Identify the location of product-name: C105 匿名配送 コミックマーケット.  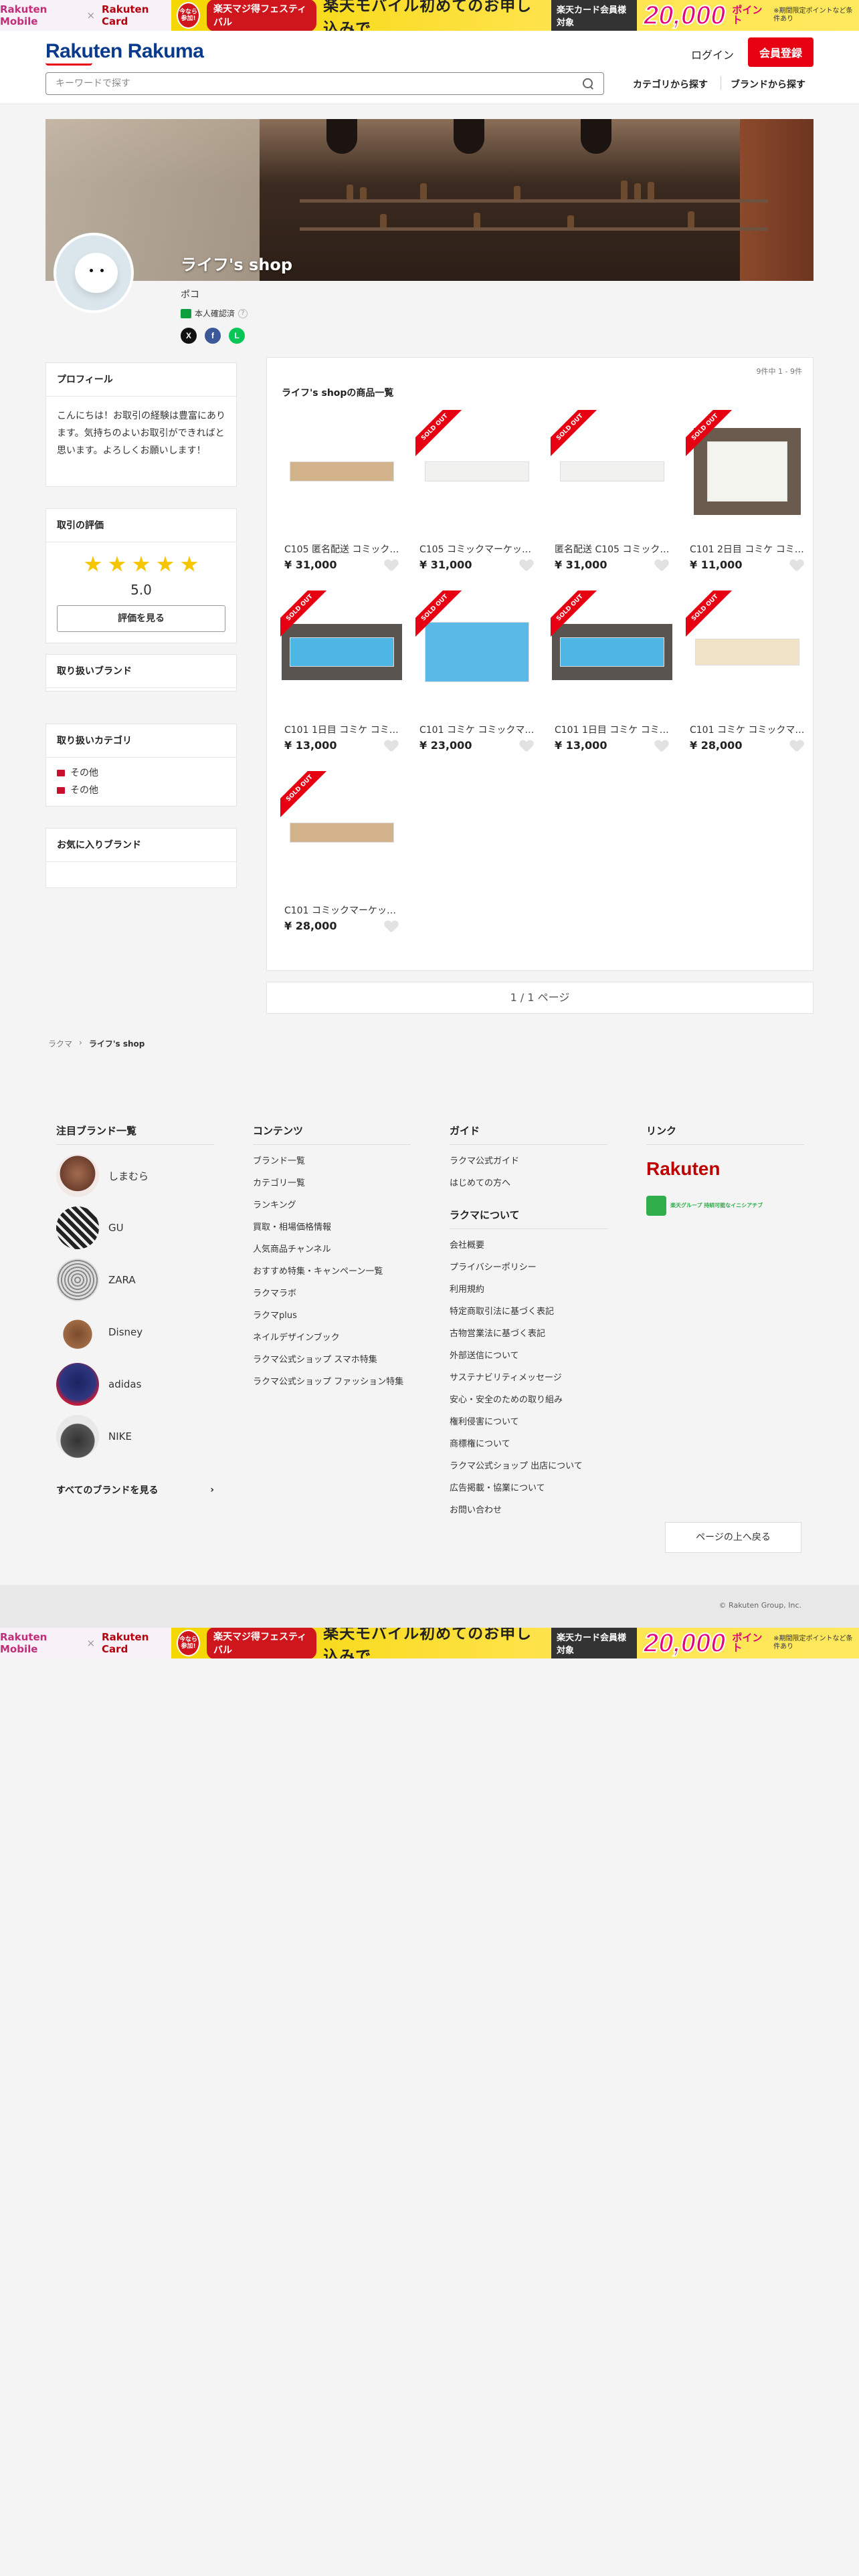
(341, 549).